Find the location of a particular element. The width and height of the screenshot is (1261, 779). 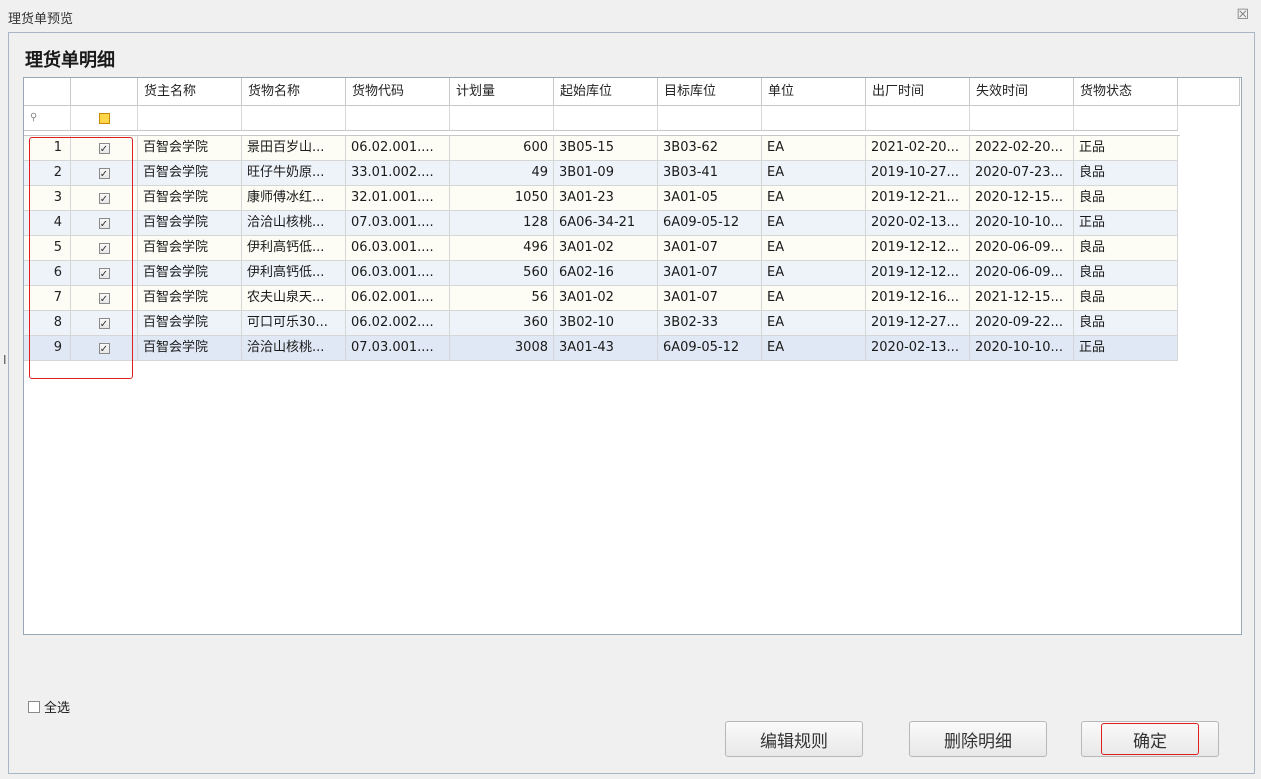

column-header-unit: 单位 is located at coordinates (814, 91).